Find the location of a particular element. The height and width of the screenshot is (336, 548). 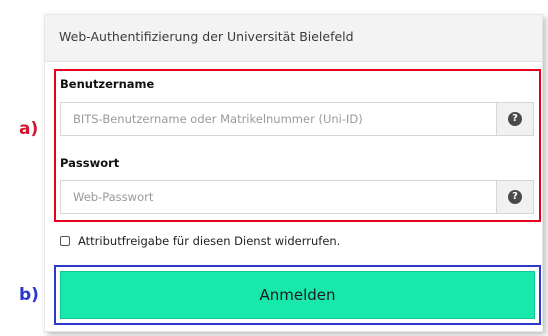

username-label: Benutzername is located at coordinates (107, 84).